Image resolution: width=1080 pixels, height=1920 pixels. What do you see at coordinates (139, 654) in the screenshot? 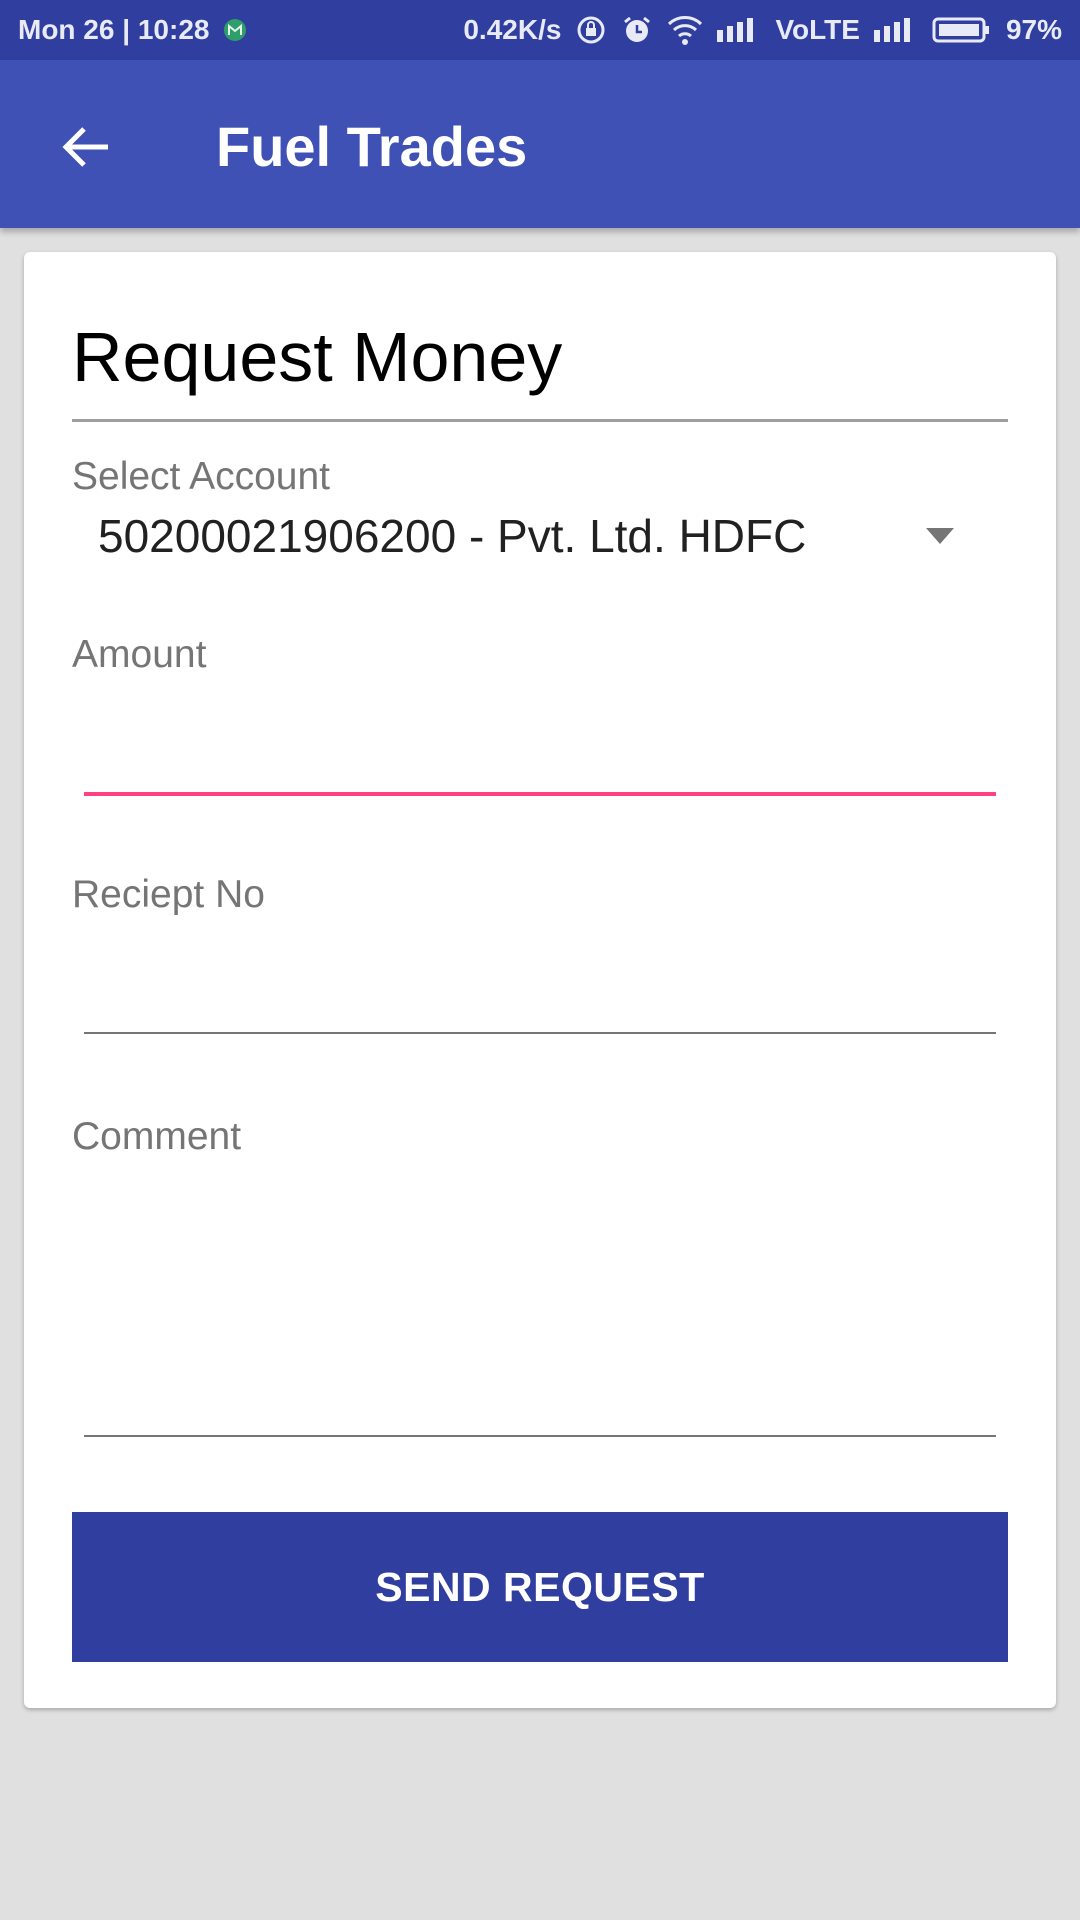
I see `amount-label: Amount` at bounding box center [139, 654].